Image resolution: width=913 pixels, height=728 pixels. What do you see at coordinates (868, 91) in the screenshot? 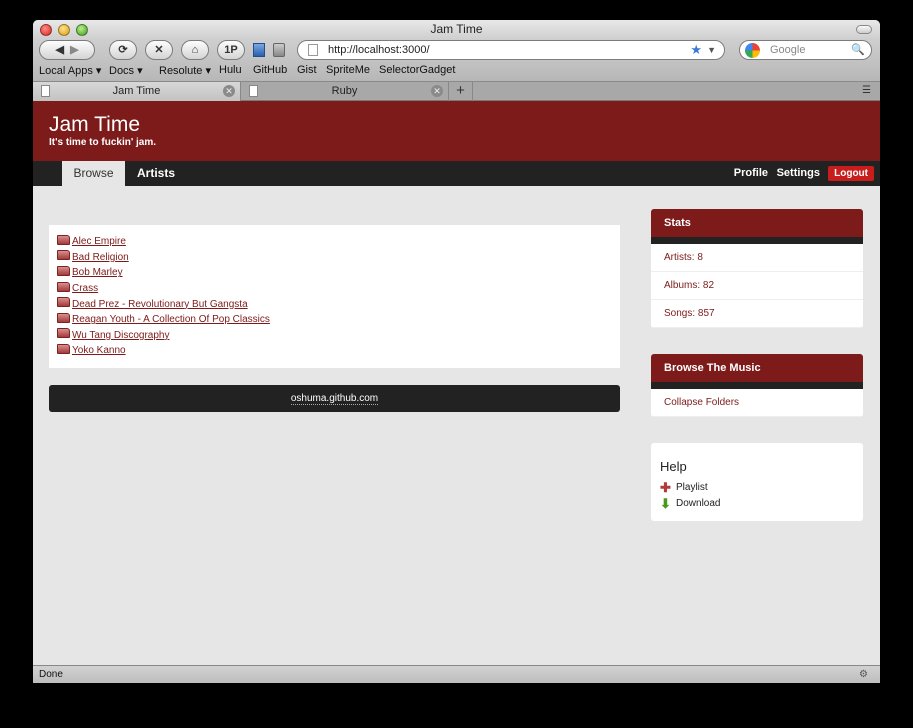
I see `tab-list-icon: ☰` at bounding box center [868, 91].